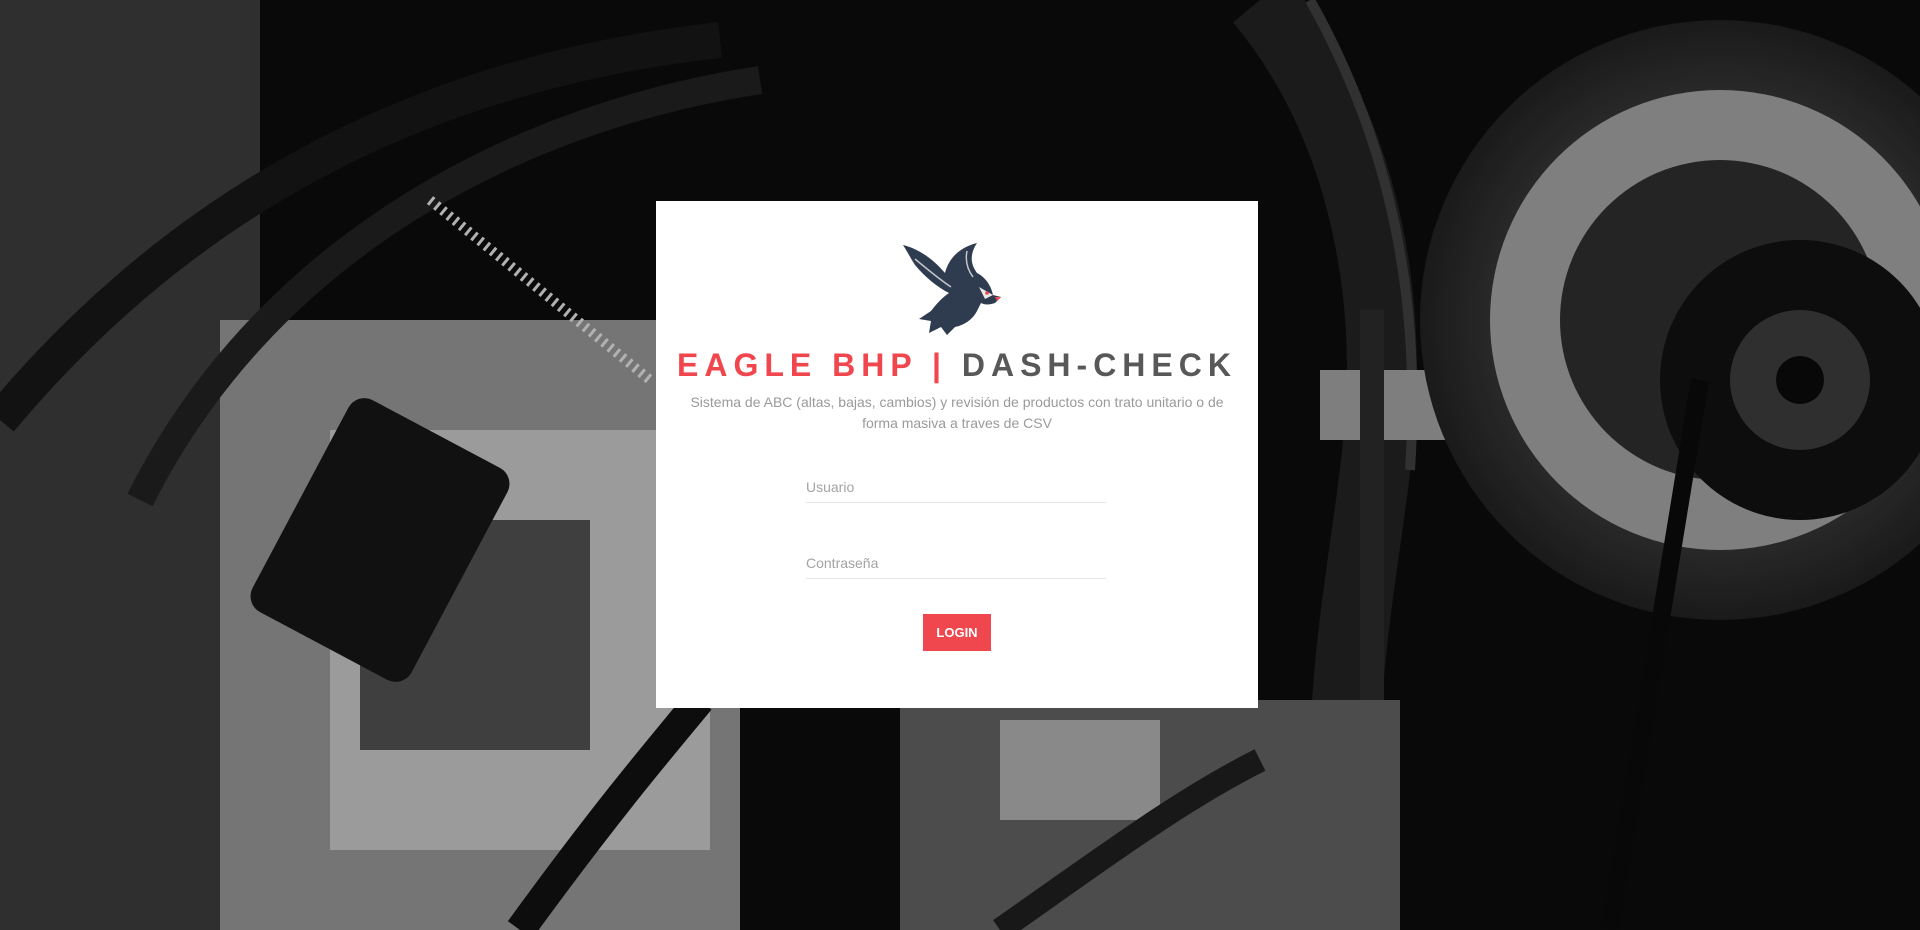  What do you see at coordinates (957, 365) in the screenshot?
I see `app-title: EAGLE BHP | DASH-CHECK` at bounding box center [957, 365].